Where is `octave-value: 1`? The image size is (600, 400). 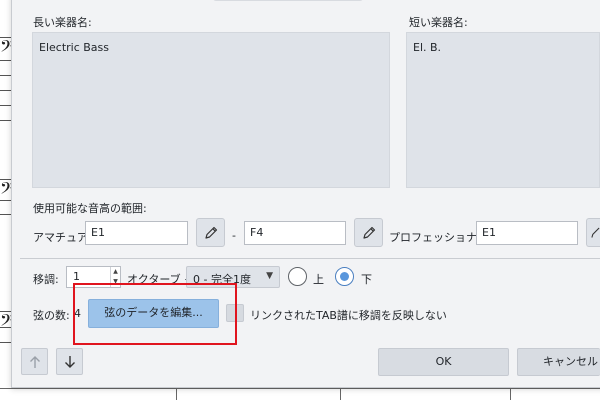
octave-value: 1 is located at coordinates (76, 276).